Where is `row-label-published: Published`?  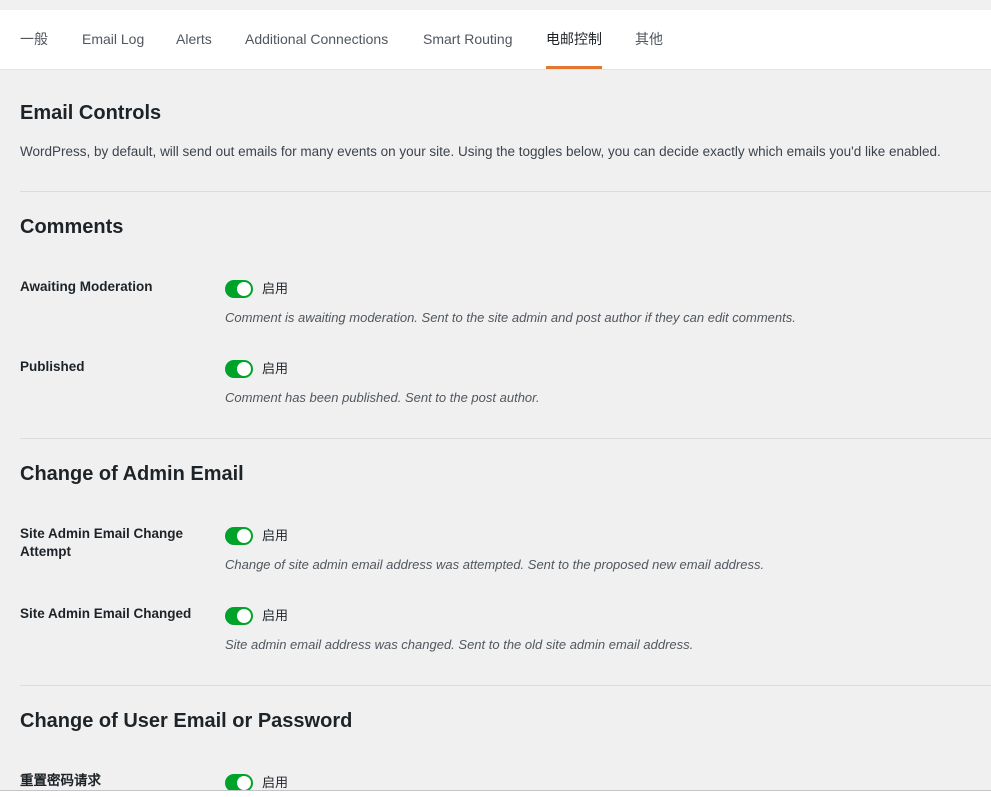 row-label-published: Published is located at coordinates (52, 366).